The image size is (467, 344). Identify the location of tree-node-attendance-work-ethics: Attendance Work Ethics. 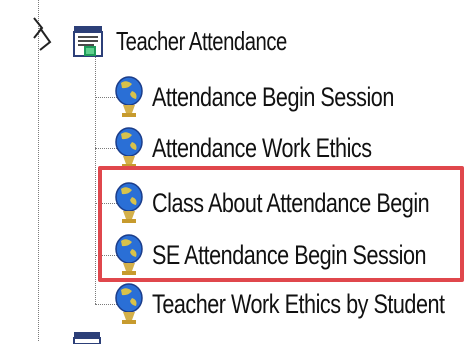
(269, 147).